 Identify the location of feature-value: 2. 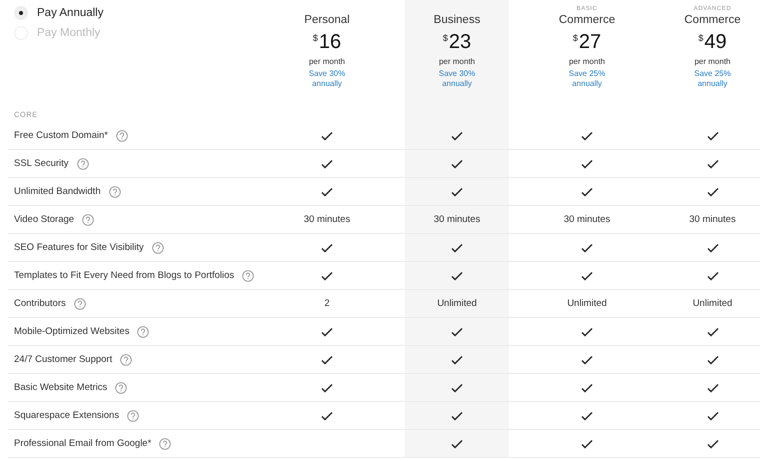
(327, 303).